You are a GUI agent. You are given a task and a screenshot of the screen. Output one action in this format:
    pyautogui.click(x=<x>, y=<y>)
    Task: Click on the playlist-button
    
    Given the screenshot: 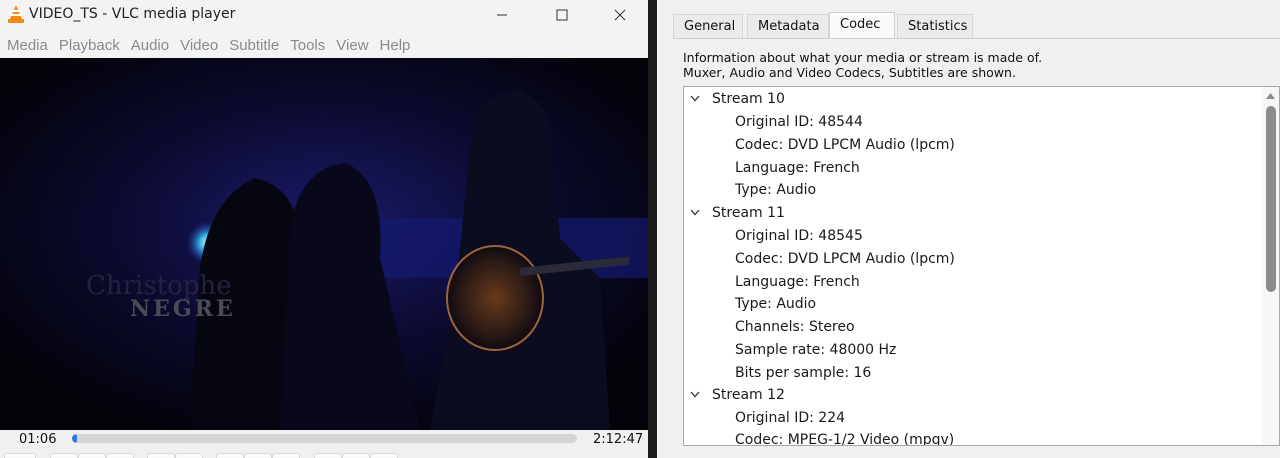 What is the action you would take?
    pyautogui.click(x=230, y=455)
    